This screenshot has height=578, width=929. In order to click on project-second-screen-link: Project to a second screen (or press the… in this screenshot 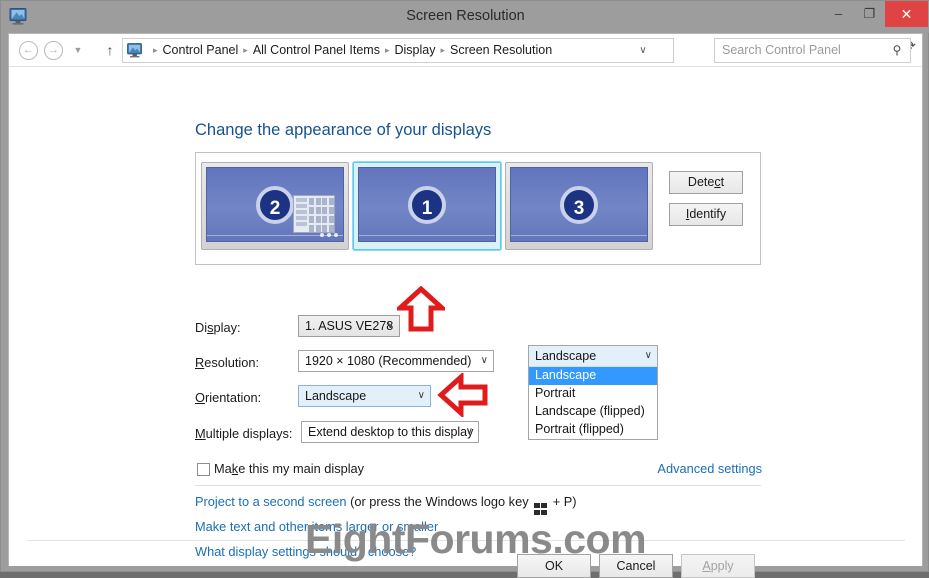, I will do `click(386, 504)`.